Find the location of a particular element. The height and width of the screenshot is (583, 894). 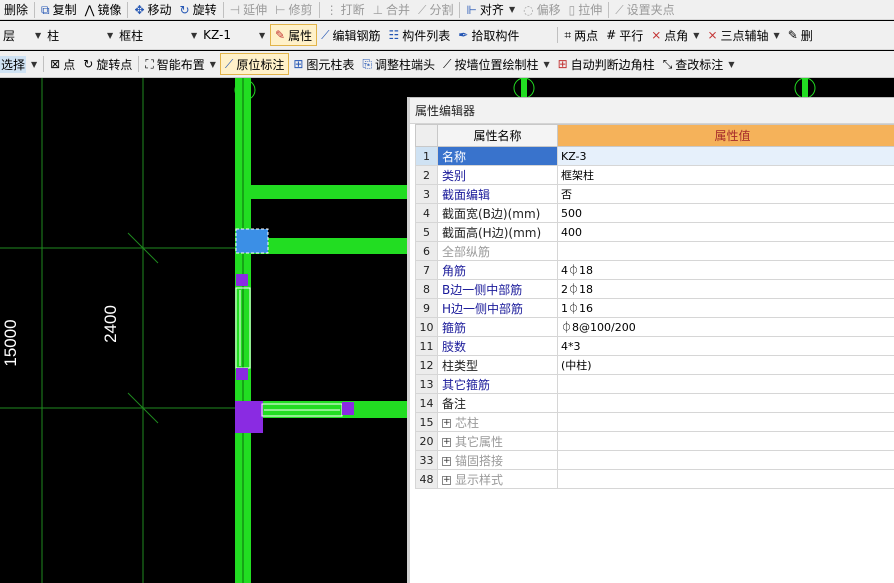

rotate-point-label: 旋转点 is located at coordinates (114, 64).